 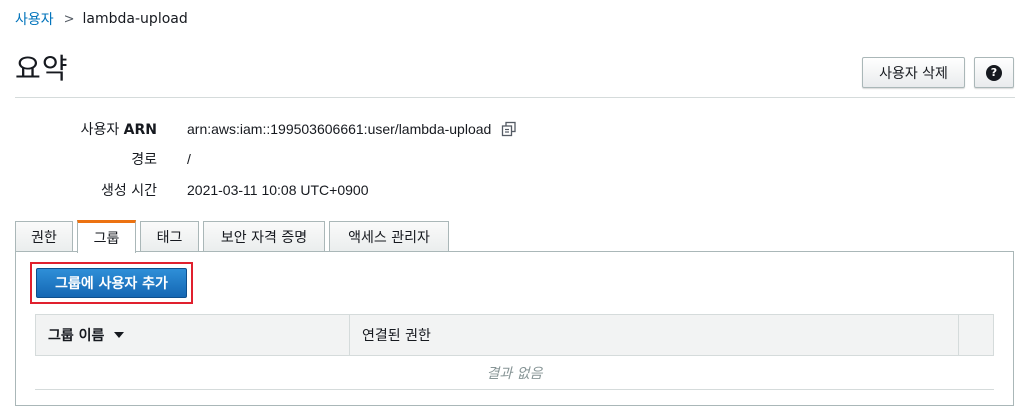 What do you see at coordinates (118, 130) in the screenshot?
I see `arn-label: 사용자 ARN` at bounding box center [118, 130].